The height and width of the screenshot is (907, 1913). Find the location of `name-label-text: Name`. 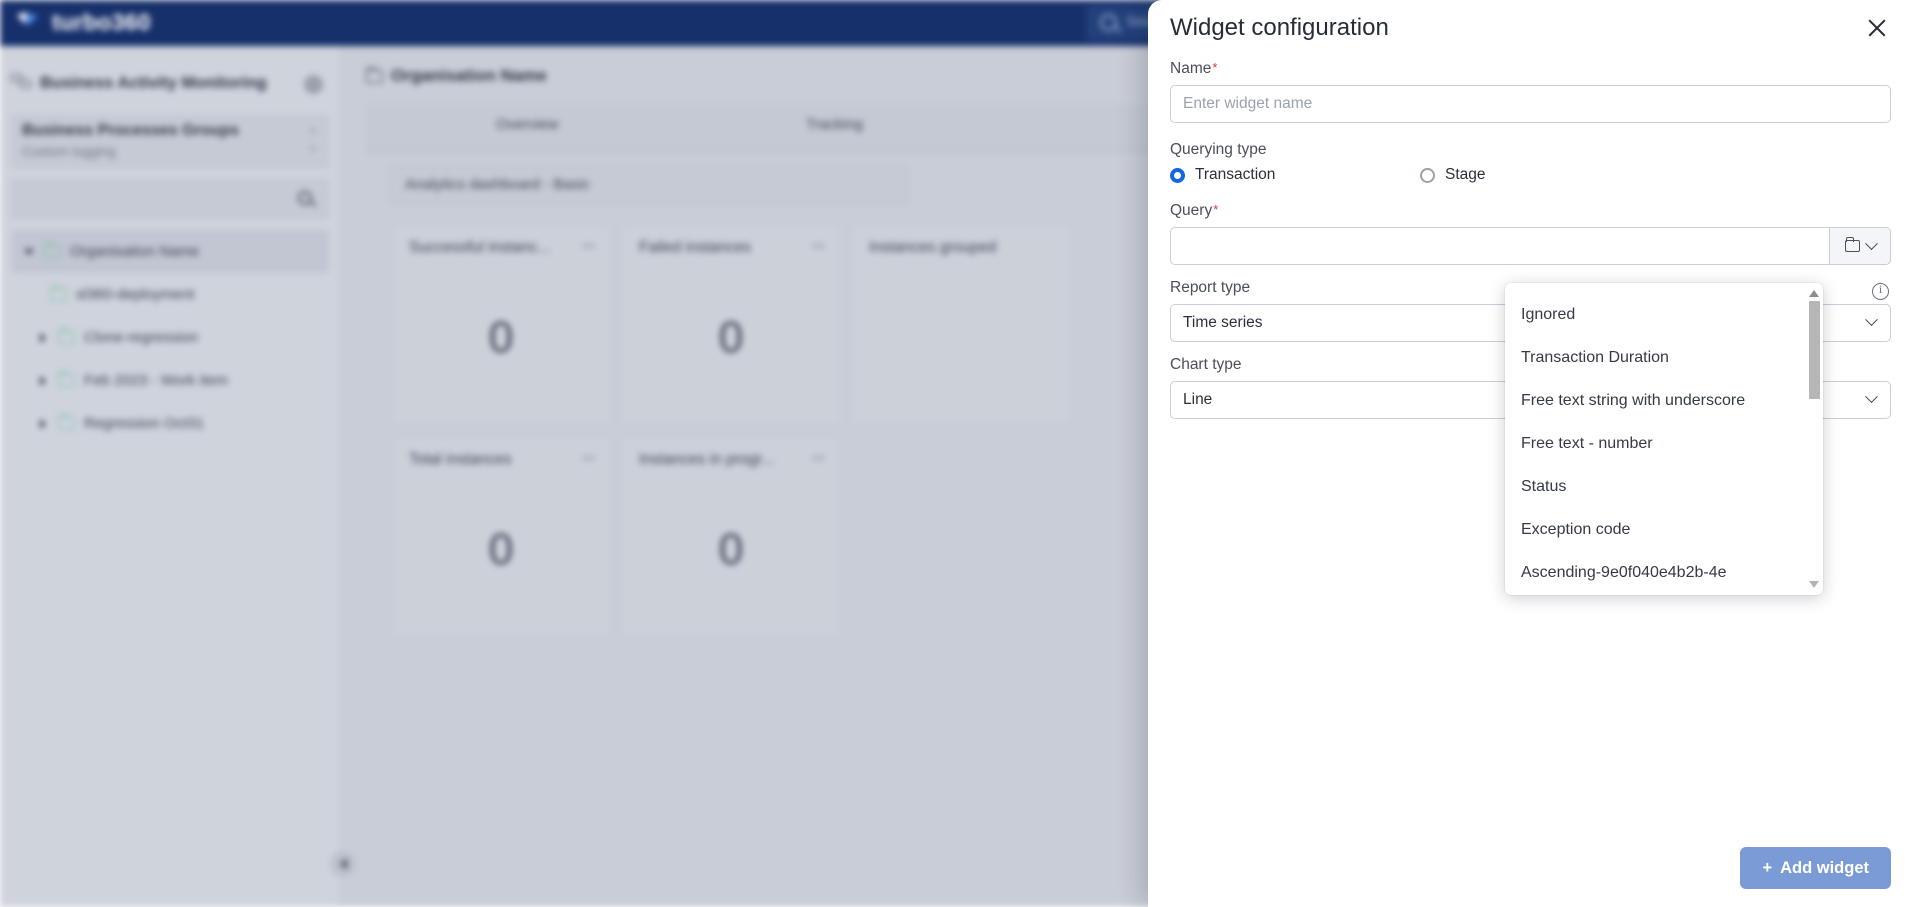

name-label-text: Name is located at coordinates (1191, 68).